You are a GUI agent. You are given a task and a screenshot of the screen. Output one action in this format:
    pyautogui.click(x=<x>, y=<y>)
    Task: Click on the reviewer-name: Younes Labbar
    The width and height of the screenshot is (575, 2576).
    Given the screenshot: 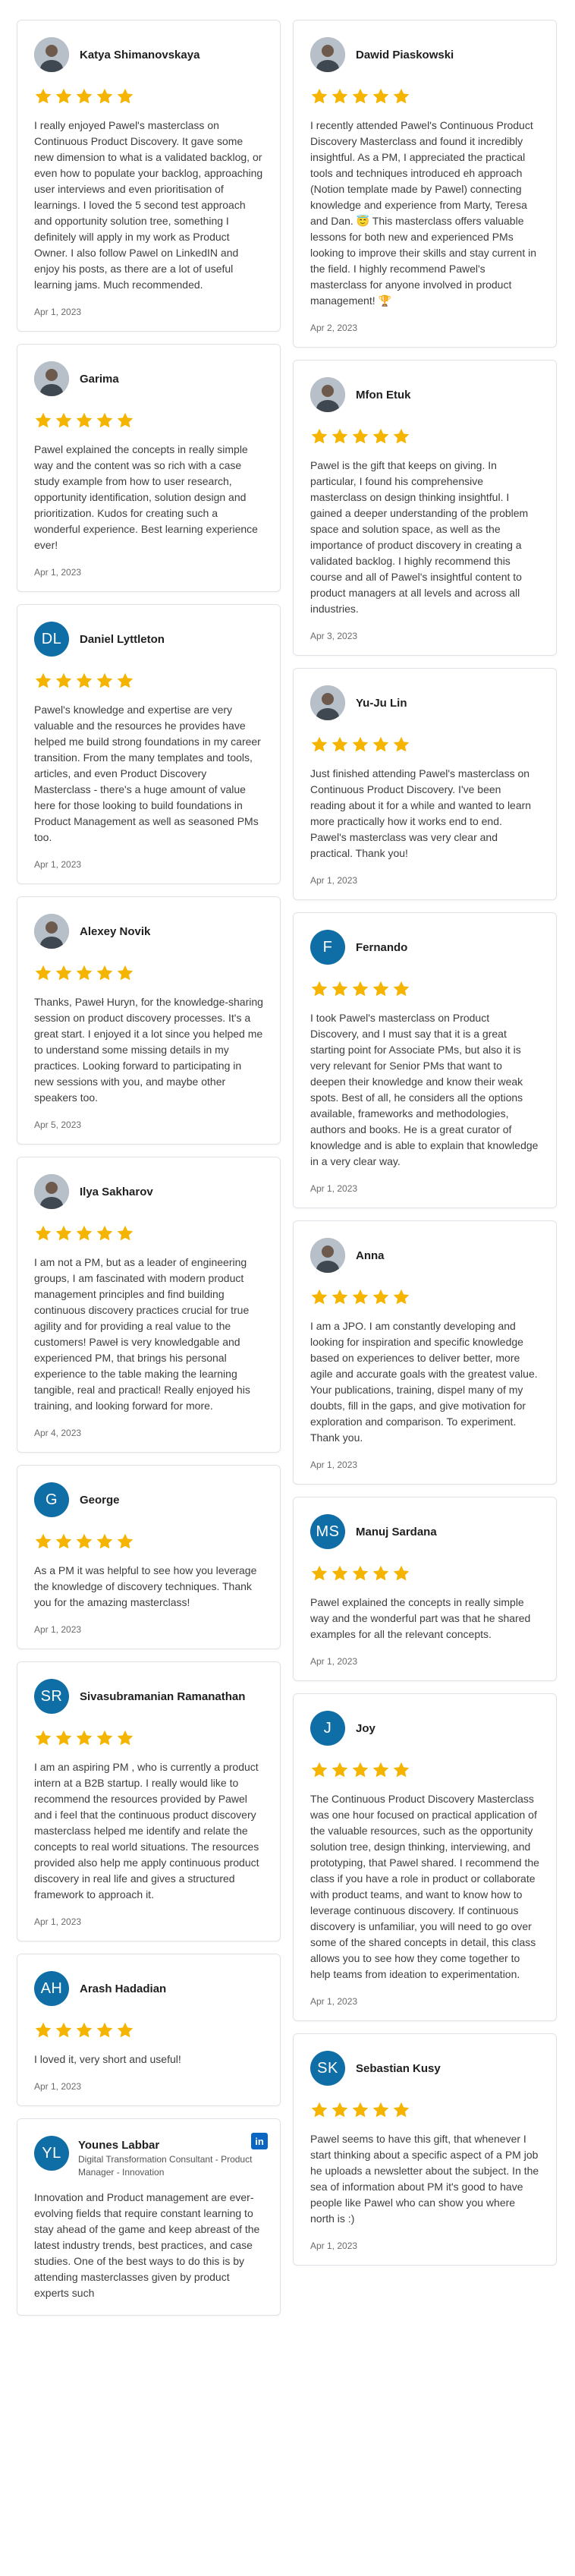 What is the action you would take?
    pyautogui.click(x=119, y=2145)
    